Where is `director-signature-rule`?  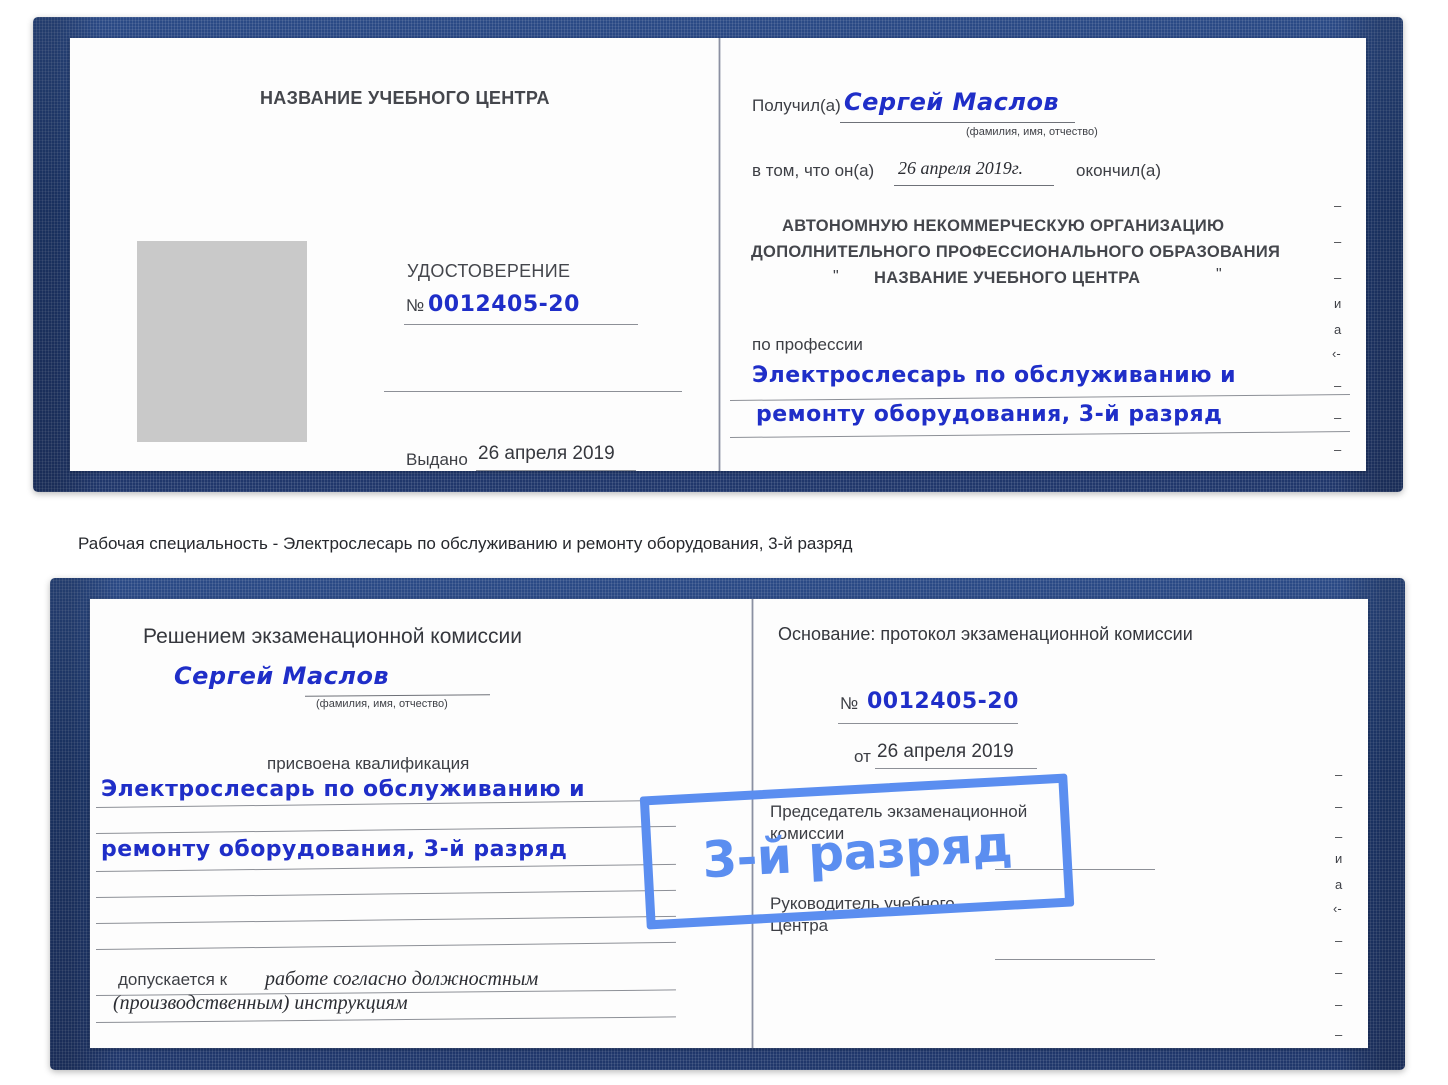 director-signature-rule is located at coordinates (1075, 959).